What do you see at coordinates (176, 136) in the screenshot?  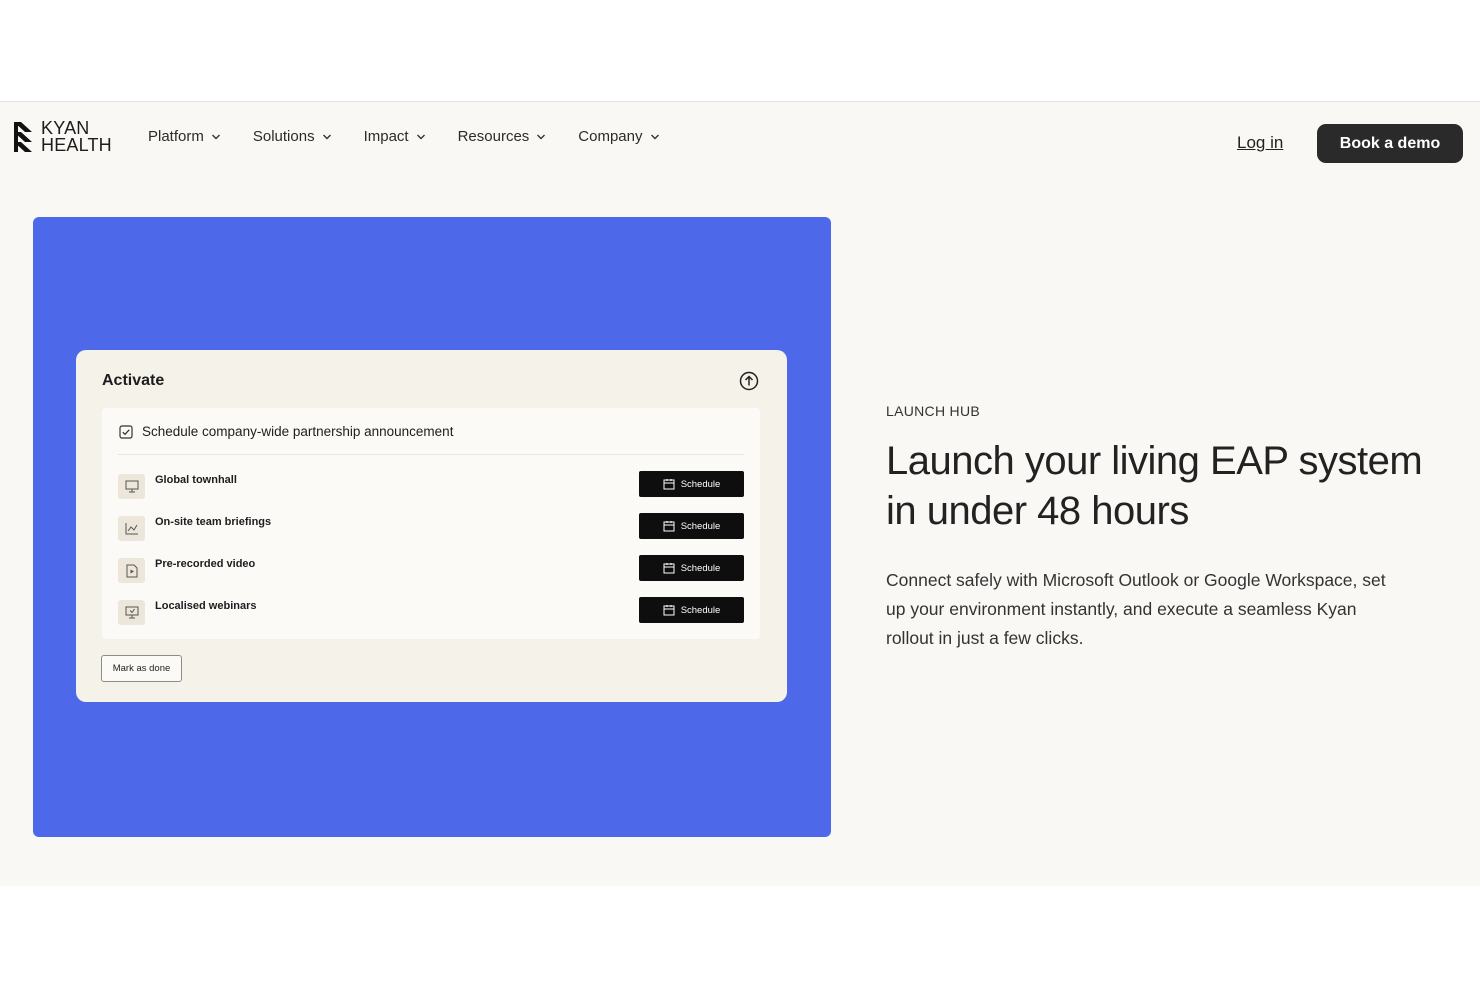 I see `nav-platform-label: Platform` at bounding box center [176, 136].